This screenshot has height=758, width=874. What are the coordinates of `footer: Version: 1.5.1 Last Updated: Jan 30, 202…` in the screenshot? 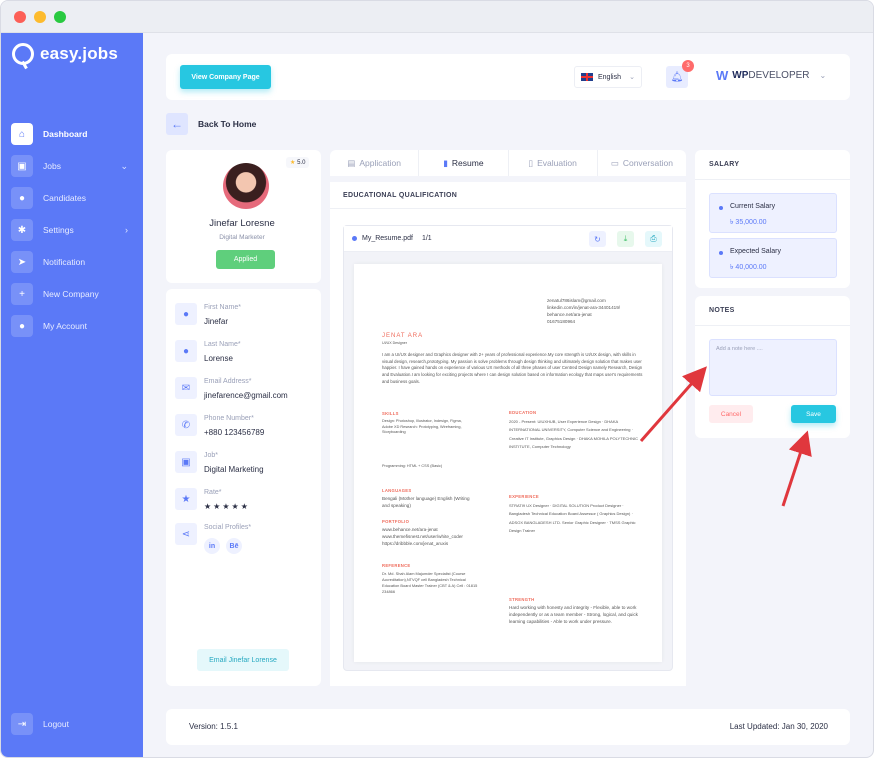 It's located at (508, 727).